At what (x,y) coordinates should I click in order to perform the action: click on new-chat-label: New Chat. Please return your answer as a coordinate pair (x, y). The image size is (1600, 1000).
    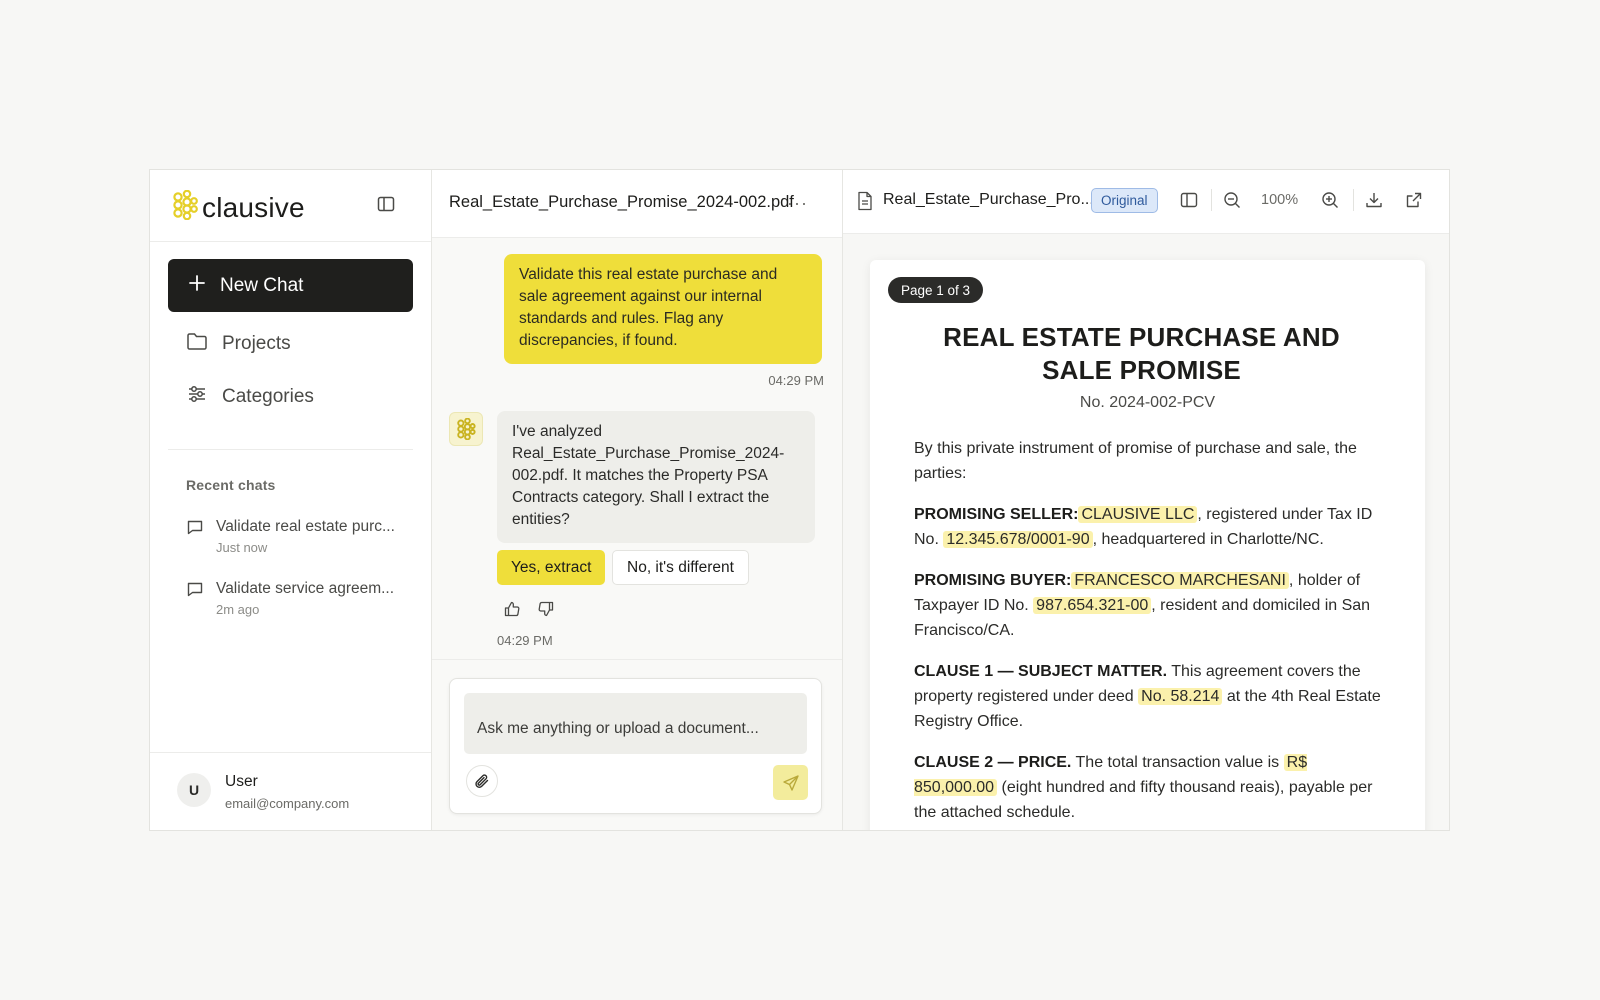
    Looking at the image, I should click on (262, 285).